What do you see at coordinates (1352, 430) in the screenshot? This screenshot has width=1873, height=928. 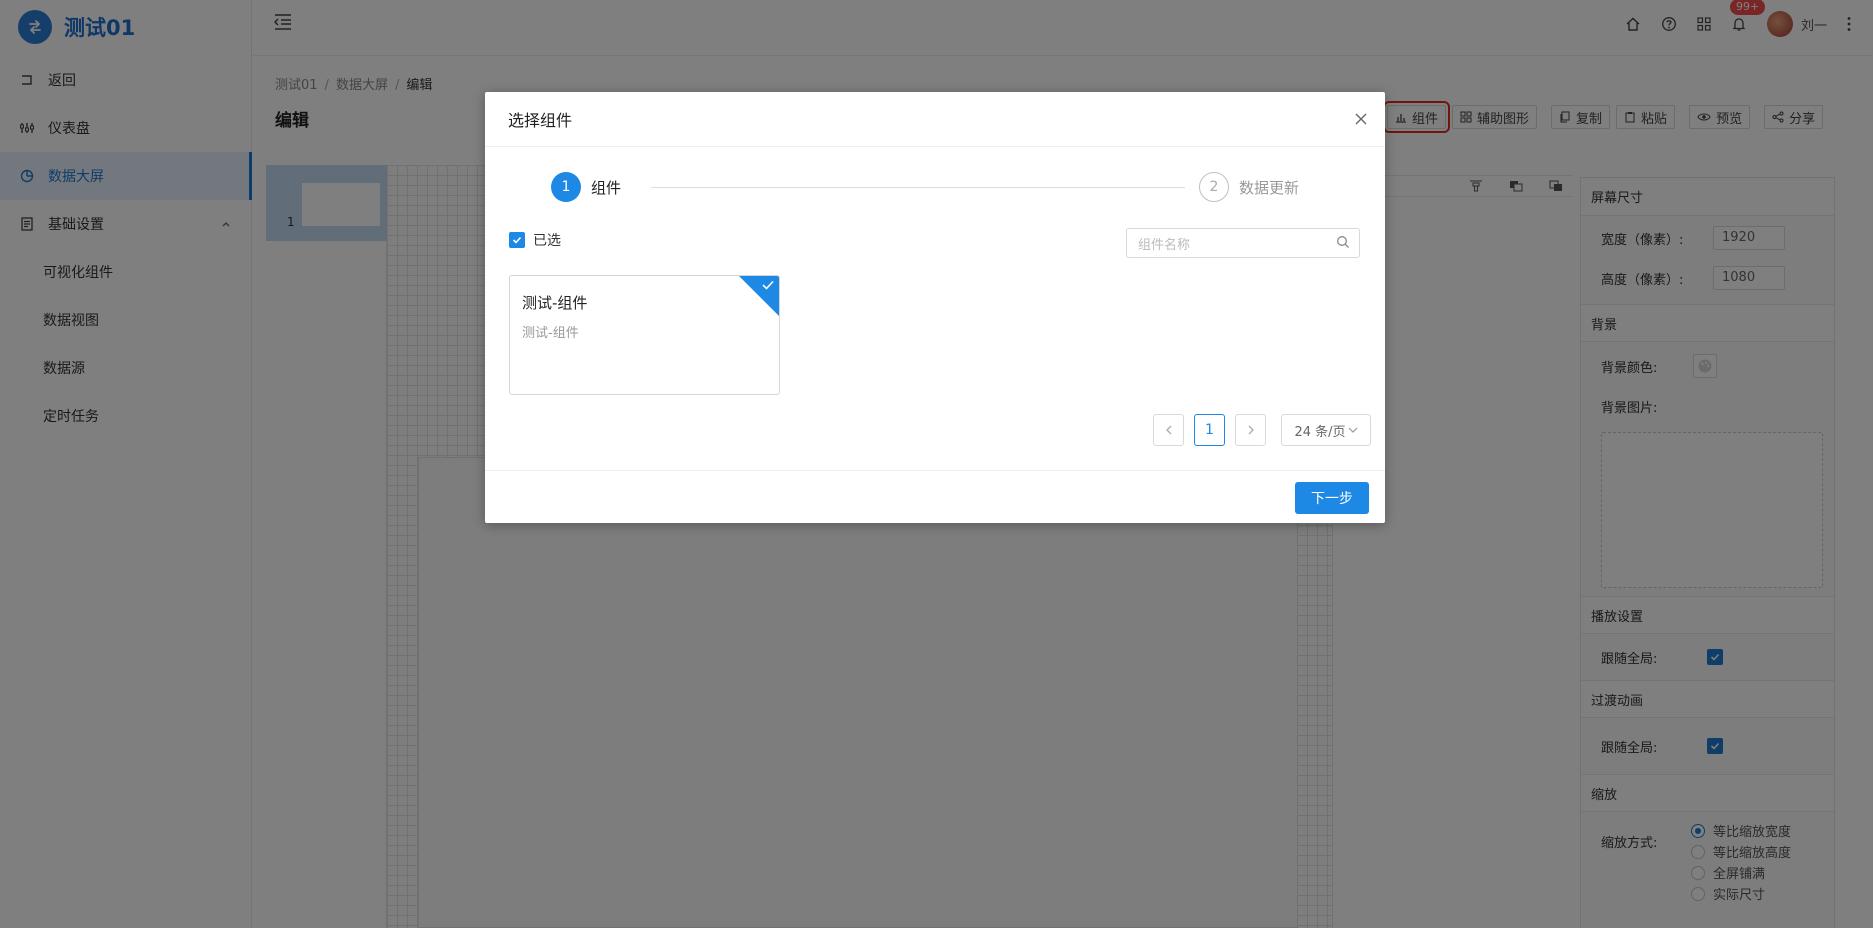 I see `chevron-down-icon` at bounding box center [1352, 430].